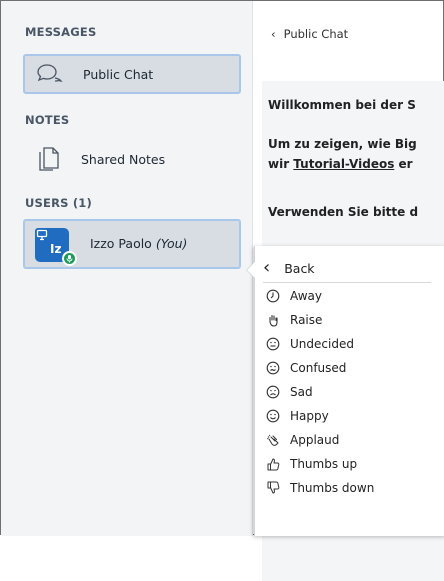 This screenshot has height=581, width=444. I want to click on user-list-item: Iz Izzo Paolo (You), so click(132, 244).